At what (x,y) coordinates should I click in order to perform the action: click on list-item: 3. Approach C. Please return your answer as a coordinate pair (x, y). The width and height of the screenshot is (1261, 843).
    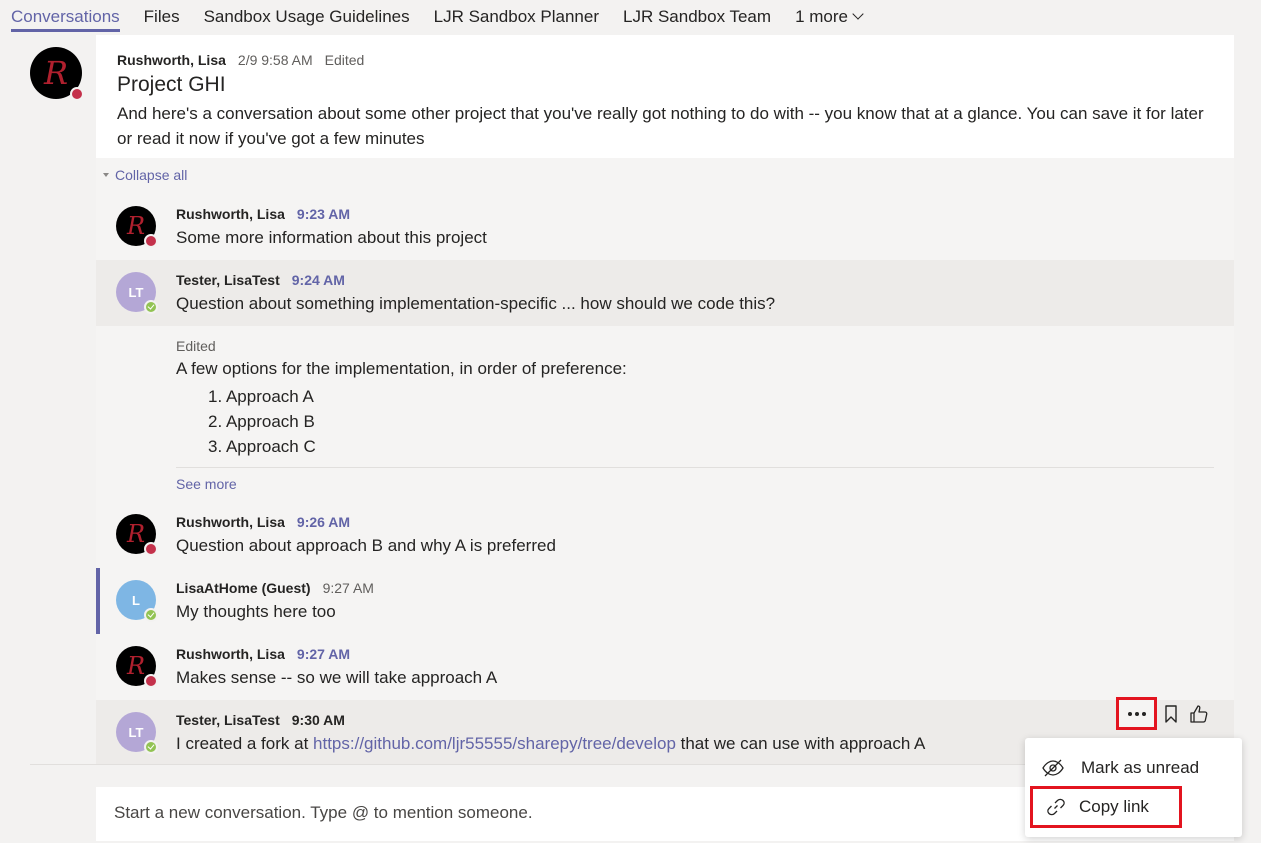
    Looking at the image, I should click on (262, 446).